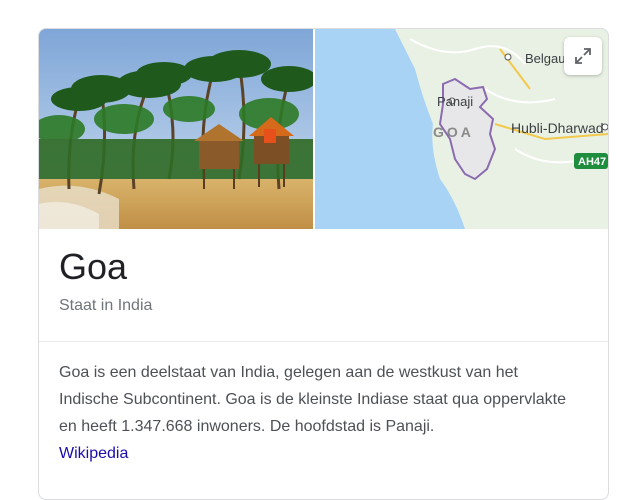  What do you see at coordinates (106, 305) in the screenshot?
I see `entity-subtitle: Staat in India` at bounding box center [106, 305].